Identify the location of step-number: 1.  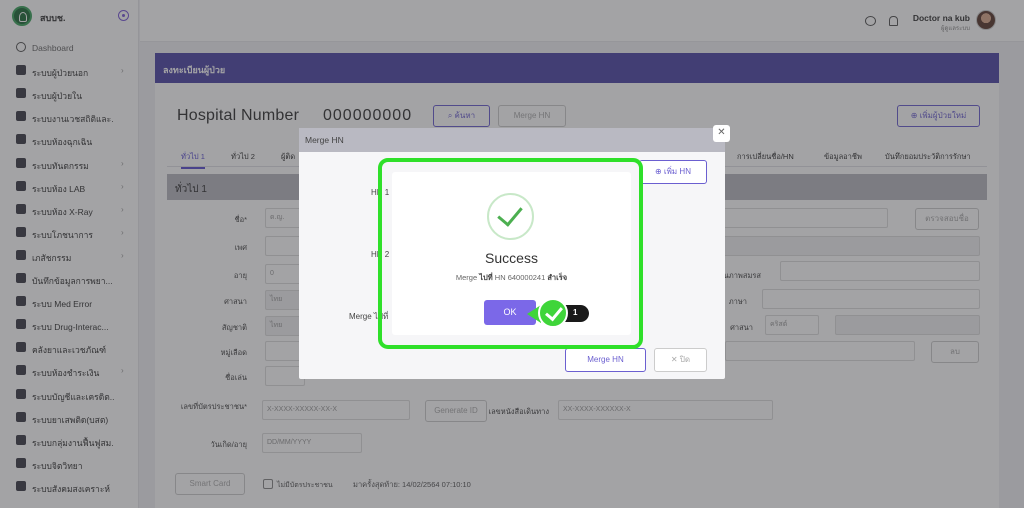
(575, 312).